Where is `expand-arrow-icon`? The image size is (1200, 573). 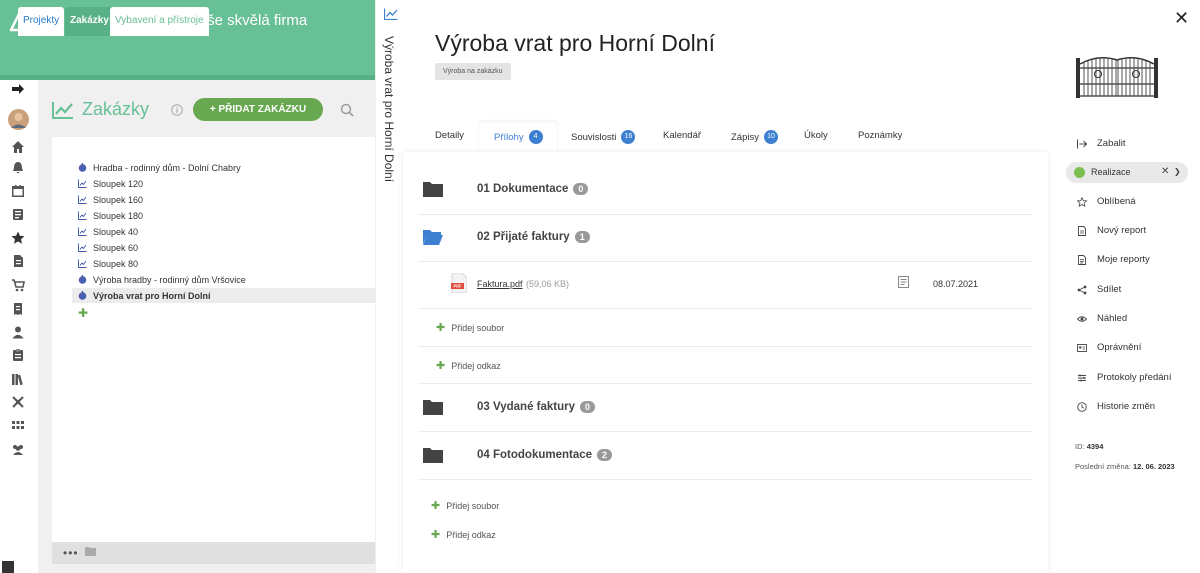 expand-arrow-icon is located at coordinates (18, 89).